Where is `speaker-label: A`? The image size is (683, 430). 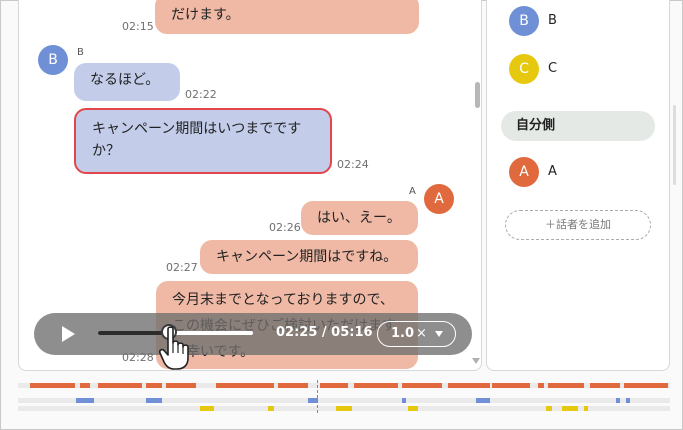 speaker-label: A is located at coordinates (412, 191).